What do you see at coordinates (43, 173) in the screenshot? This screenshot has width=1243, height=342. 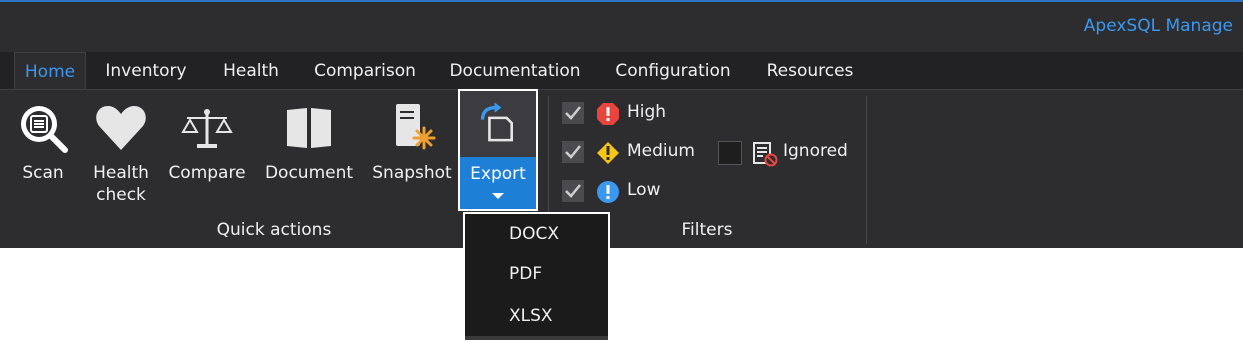 I see `scan-label: Scan` at bounding box center [43, 173].